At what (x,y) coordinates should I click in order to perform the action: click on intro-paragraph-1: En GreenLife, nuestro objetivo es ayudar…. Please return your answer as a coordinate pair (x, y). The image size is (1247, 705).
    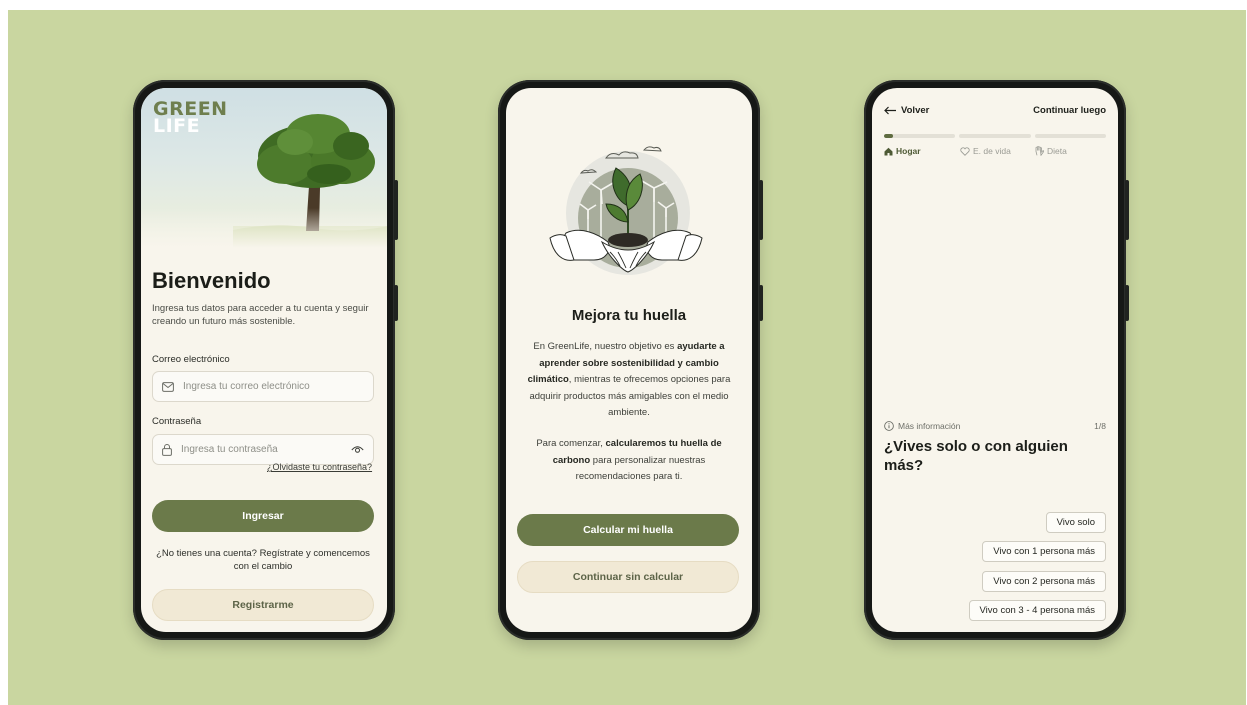
    Looking at the image, I should click on (629, 379).